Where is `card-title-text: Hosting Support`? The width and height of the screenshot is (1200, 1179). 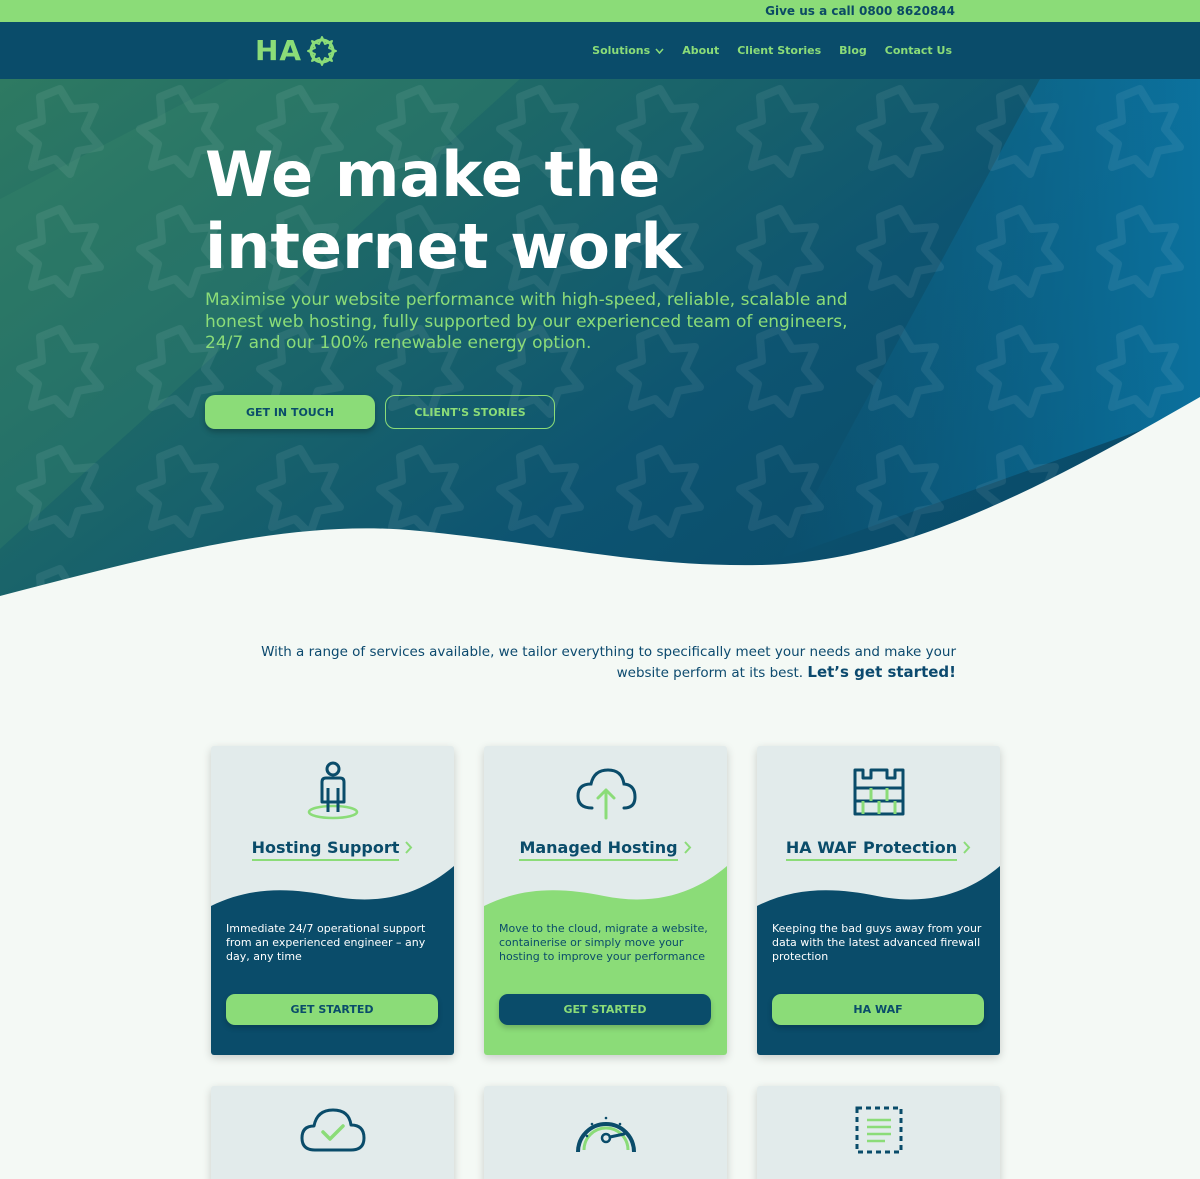
card-title-text: Hosting Support is located at coordinates (325, 849).